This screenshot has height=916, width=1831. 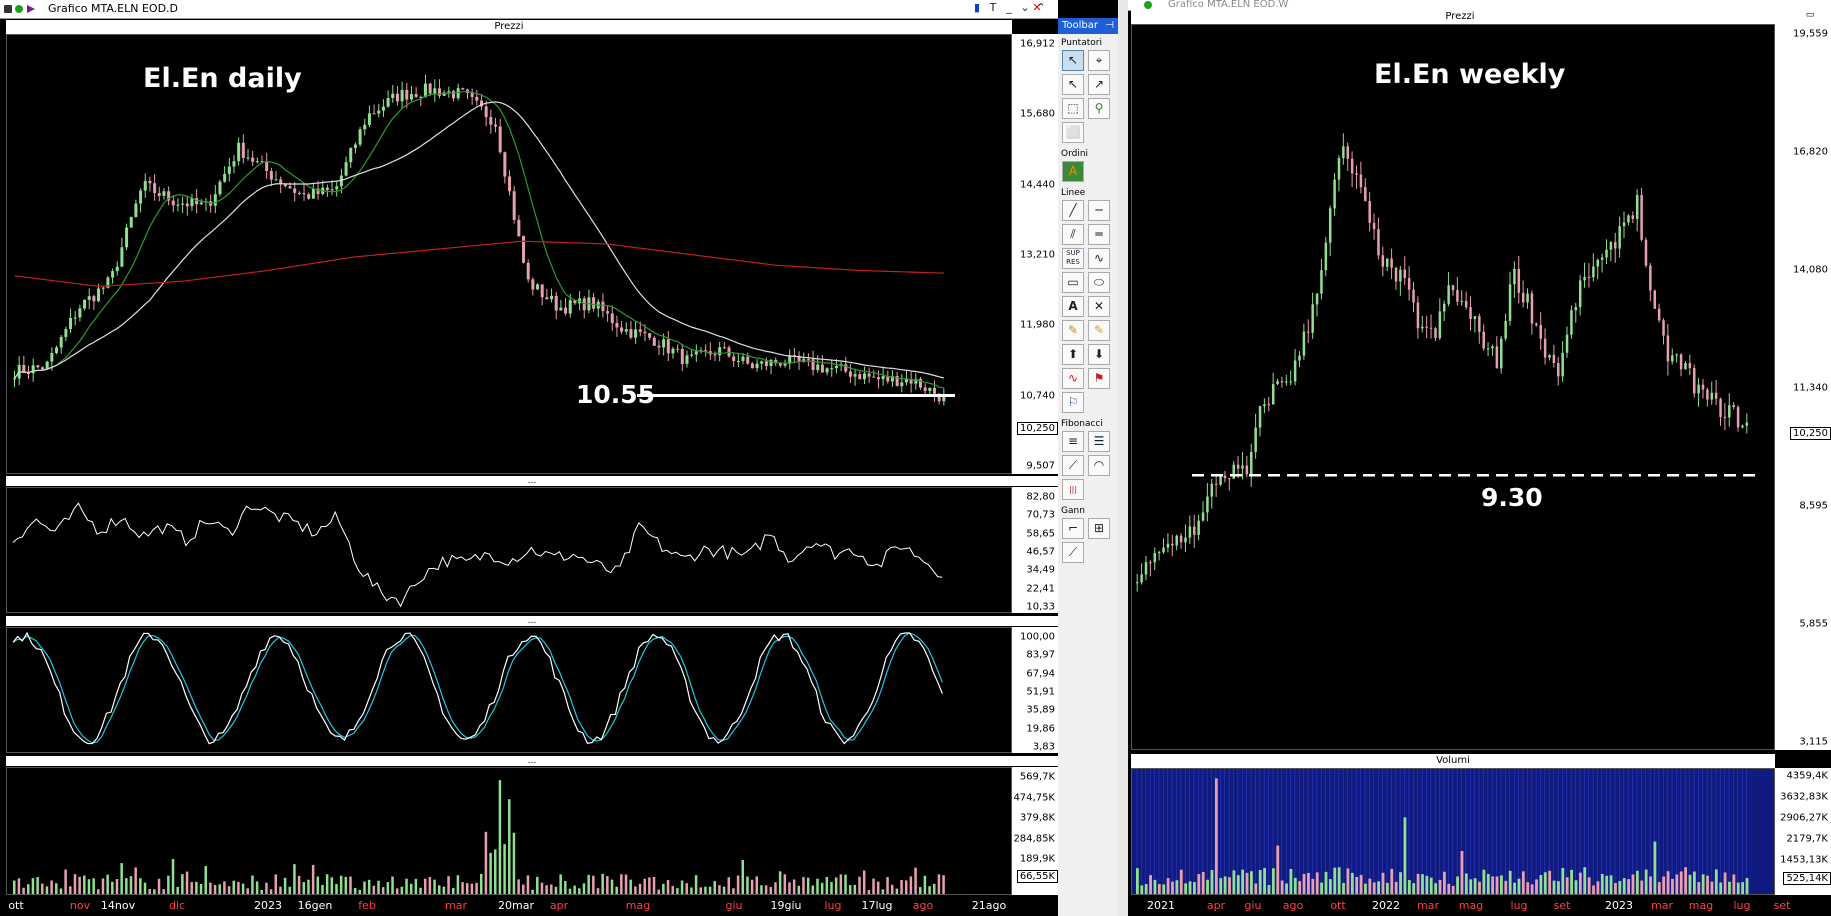 I want to click on volume-chart, so click(x=509, y=831).